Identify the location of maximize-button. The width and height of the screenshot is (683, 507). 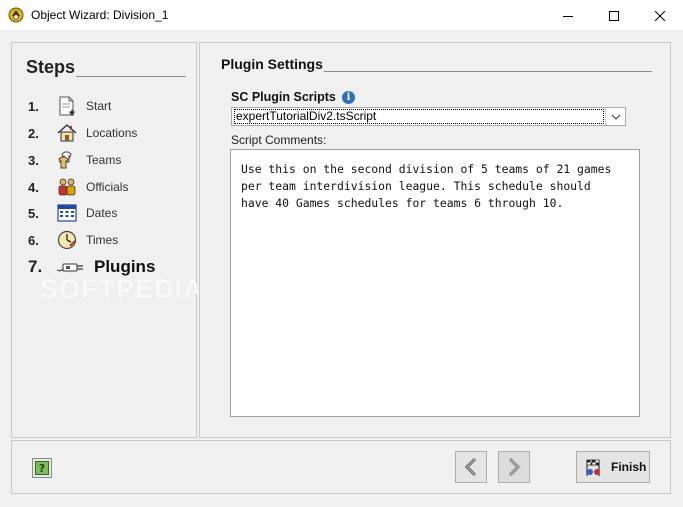
(614, 15).